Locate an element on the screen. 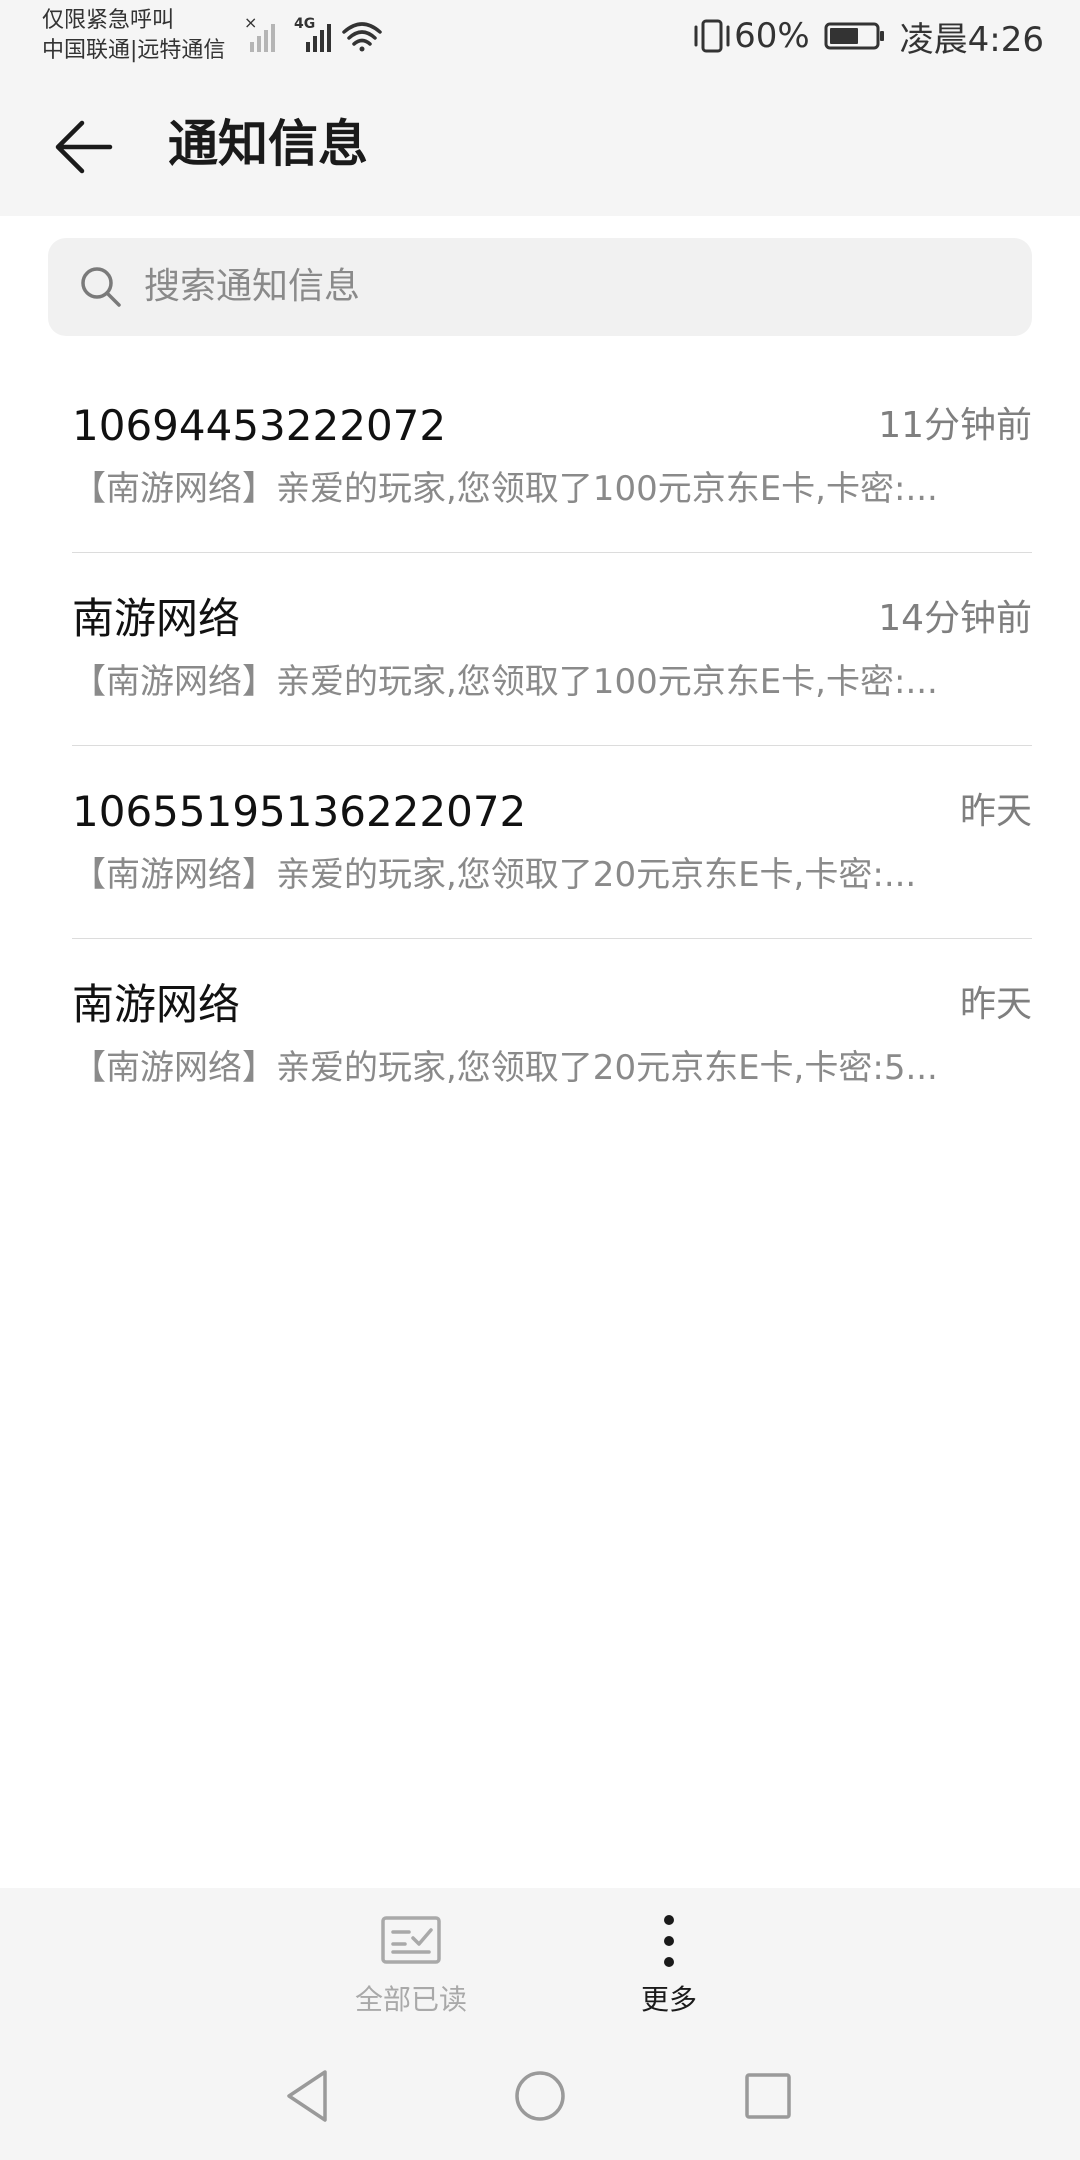 Image resolution: width=1080 pixels, height=2160 pixels. nav-recents-button is located at coordinates (768, 2096).